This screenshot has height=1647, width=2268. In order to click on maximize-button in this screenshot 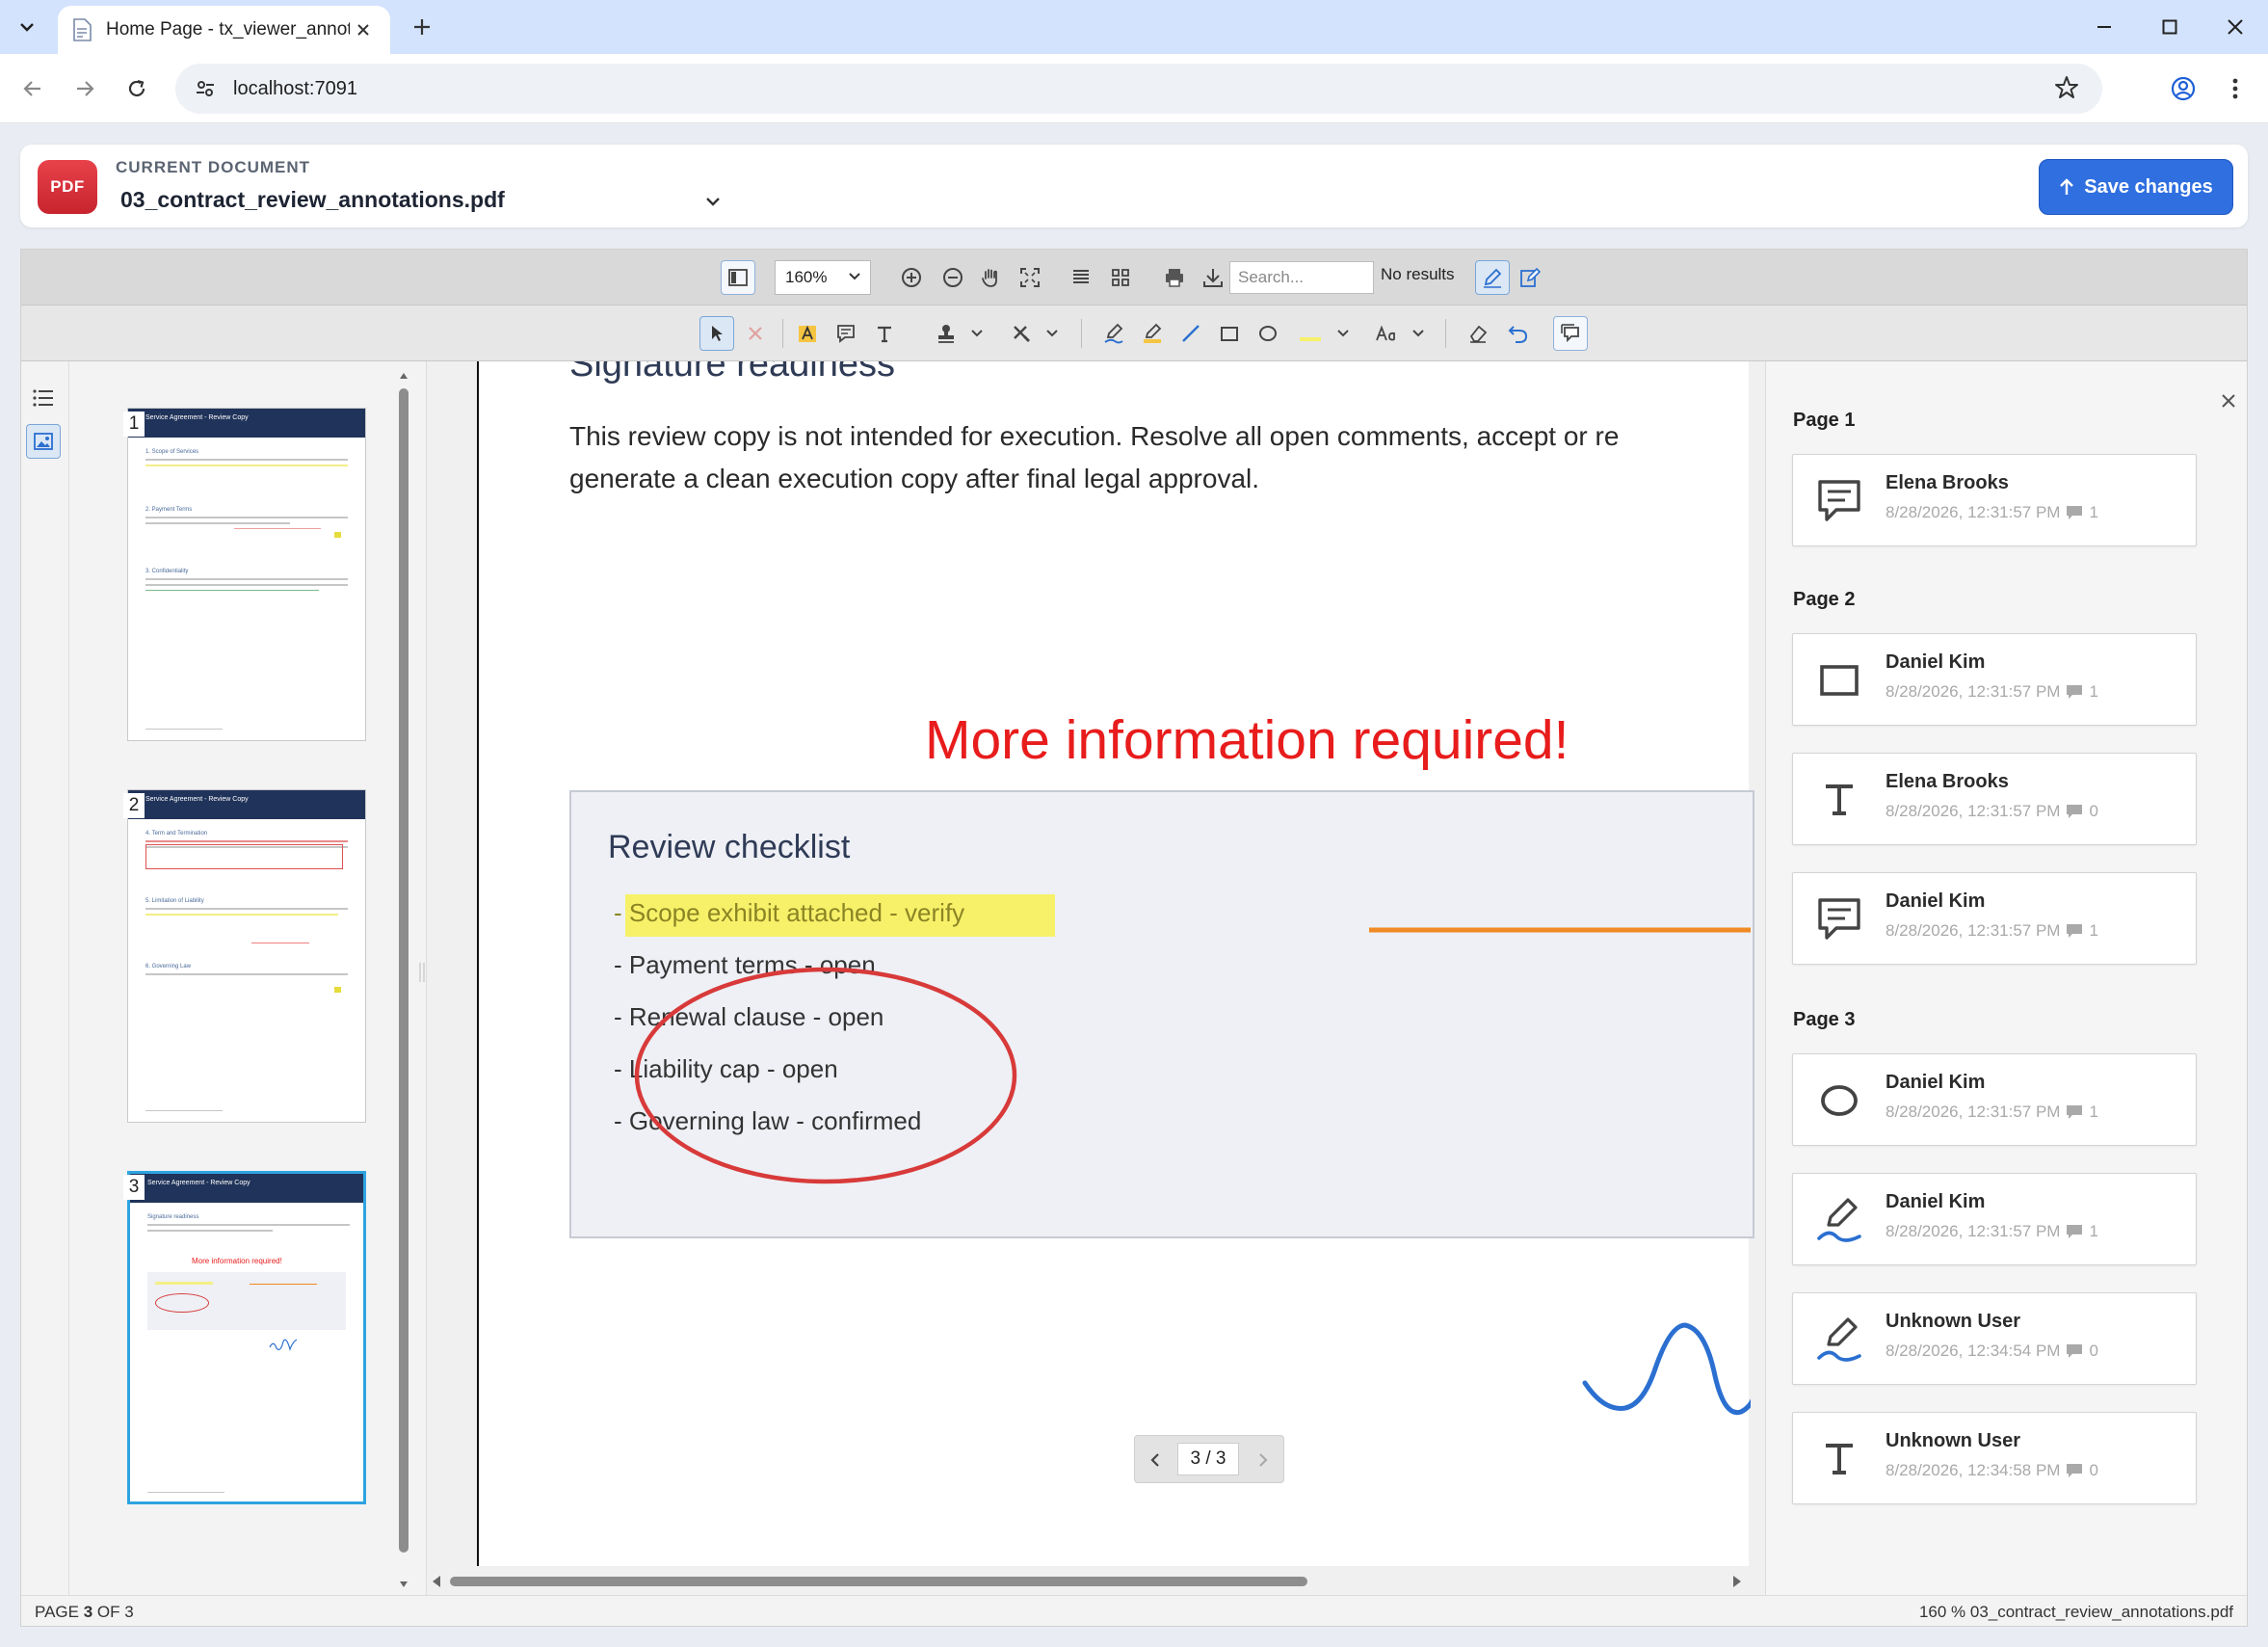, I will do `click(2170, 27)`.